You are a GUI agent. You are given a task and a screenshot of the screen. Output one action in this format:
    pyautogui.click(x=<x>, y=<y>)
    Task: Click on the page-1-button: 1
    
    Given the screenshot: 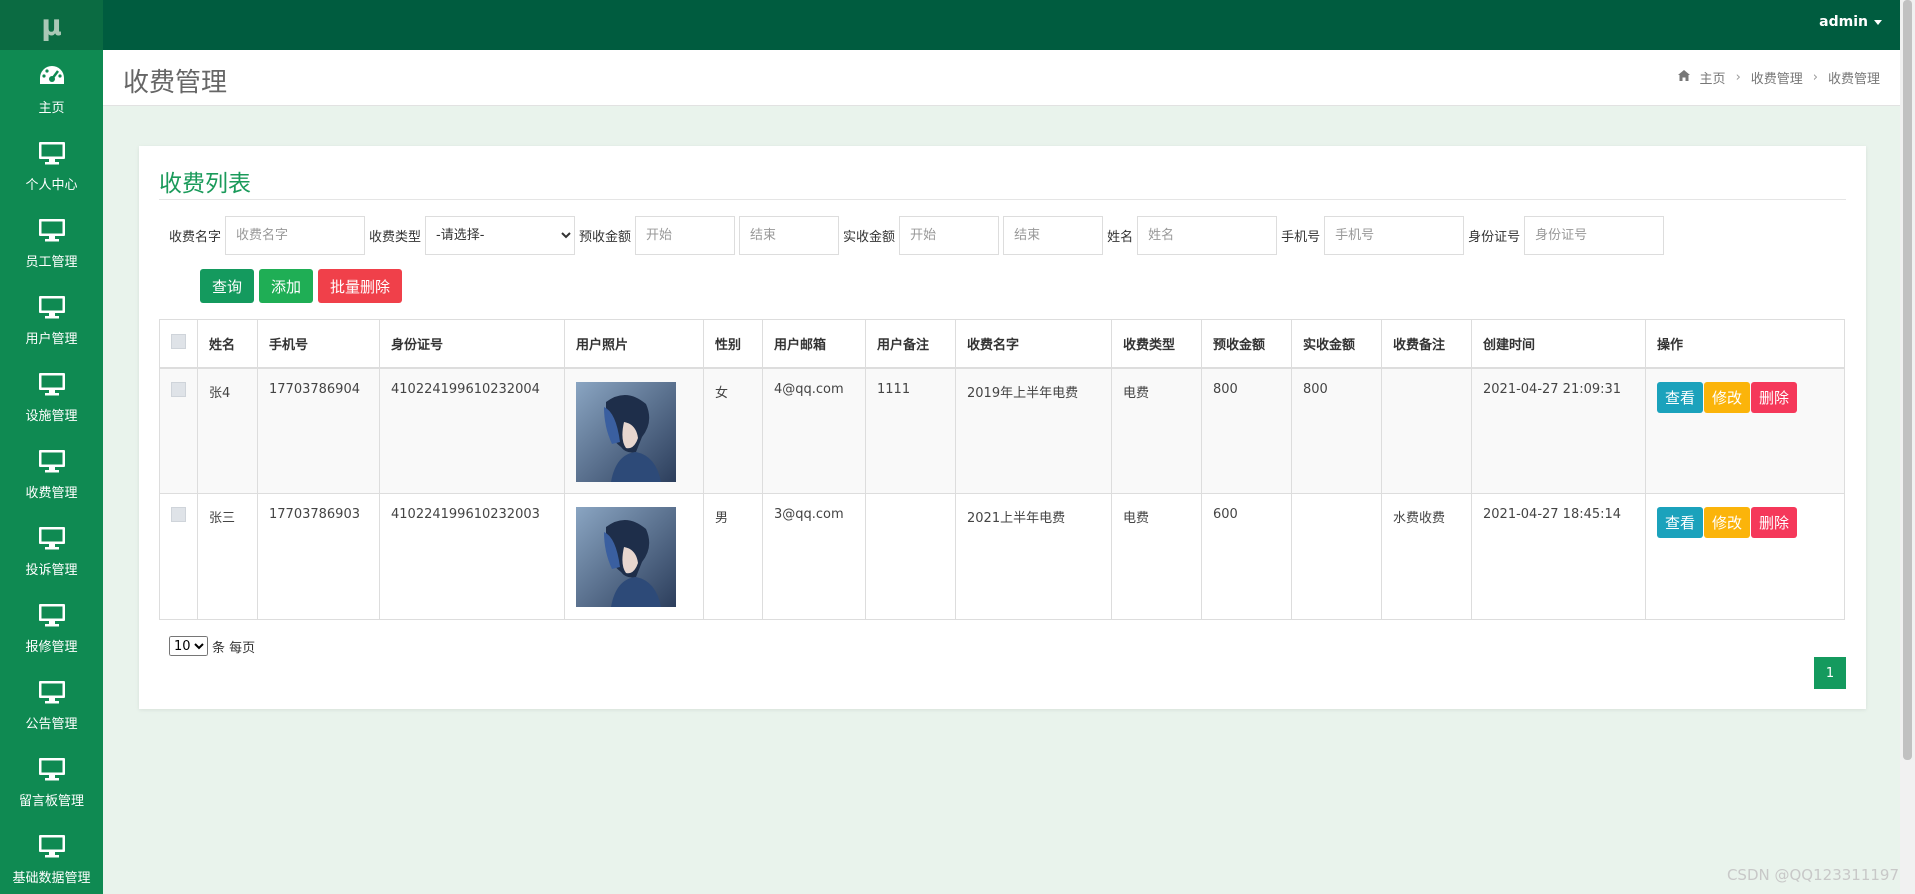 What is the action you would take?
    pyautogui.click(x=1830, y=673)
    